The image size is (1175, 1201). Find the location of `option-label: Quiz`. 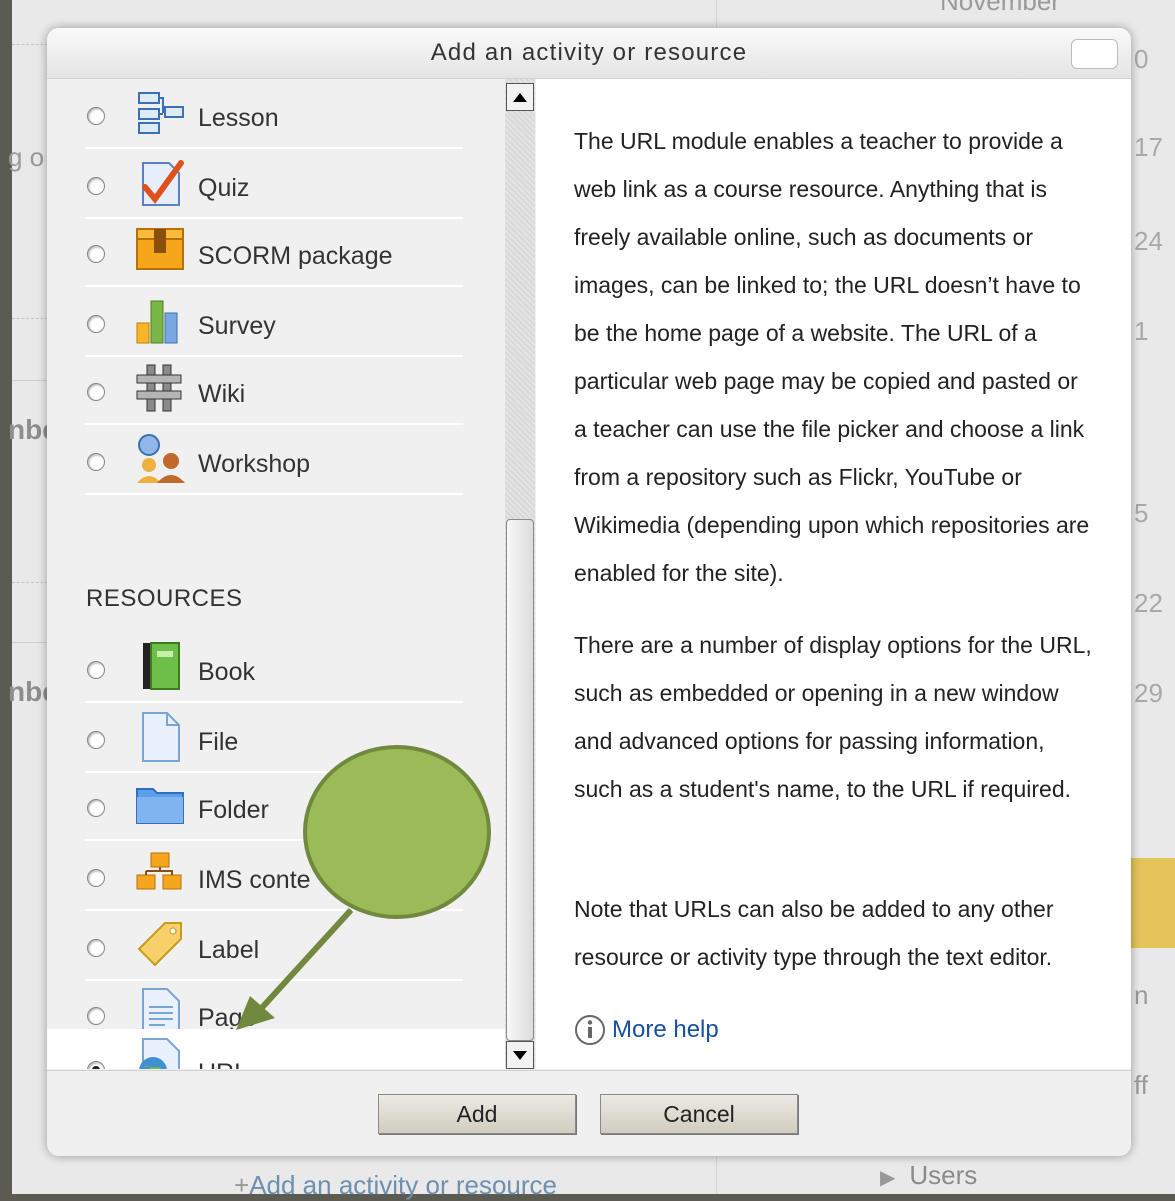

option-label: Quiz is located at coordinates (224, 188).